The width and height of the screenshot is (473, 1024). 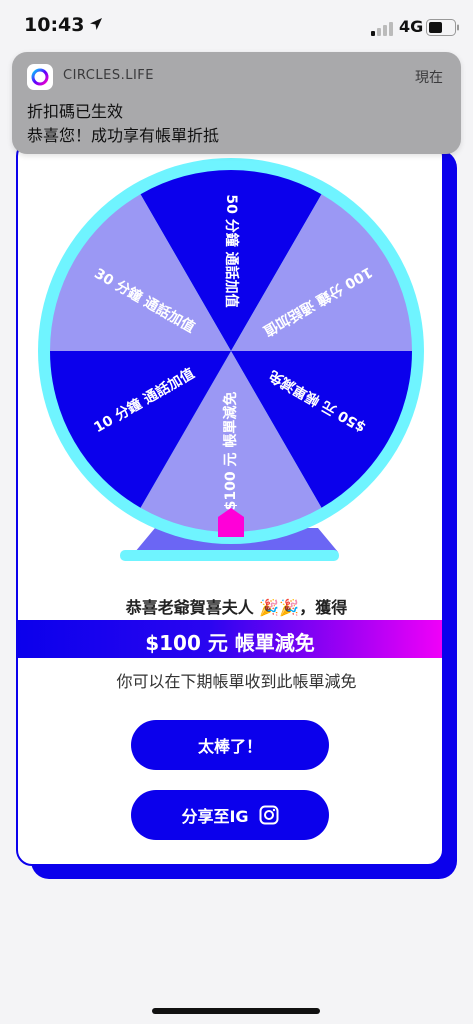 I want to click on great-button: 太棒了！, so click(x=230, y=745).